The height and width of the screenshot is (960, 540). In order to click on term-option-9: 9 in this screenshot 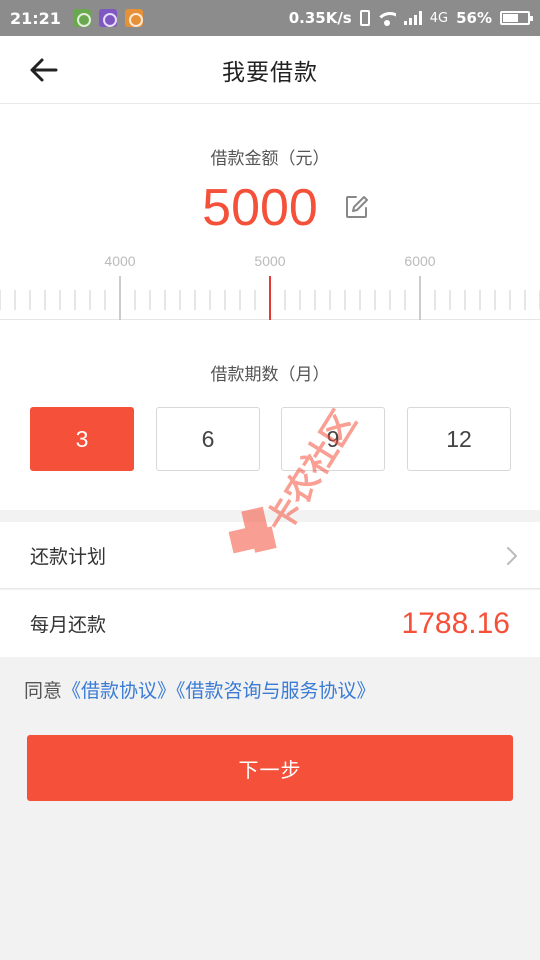, I will do `click(333, 439)`.